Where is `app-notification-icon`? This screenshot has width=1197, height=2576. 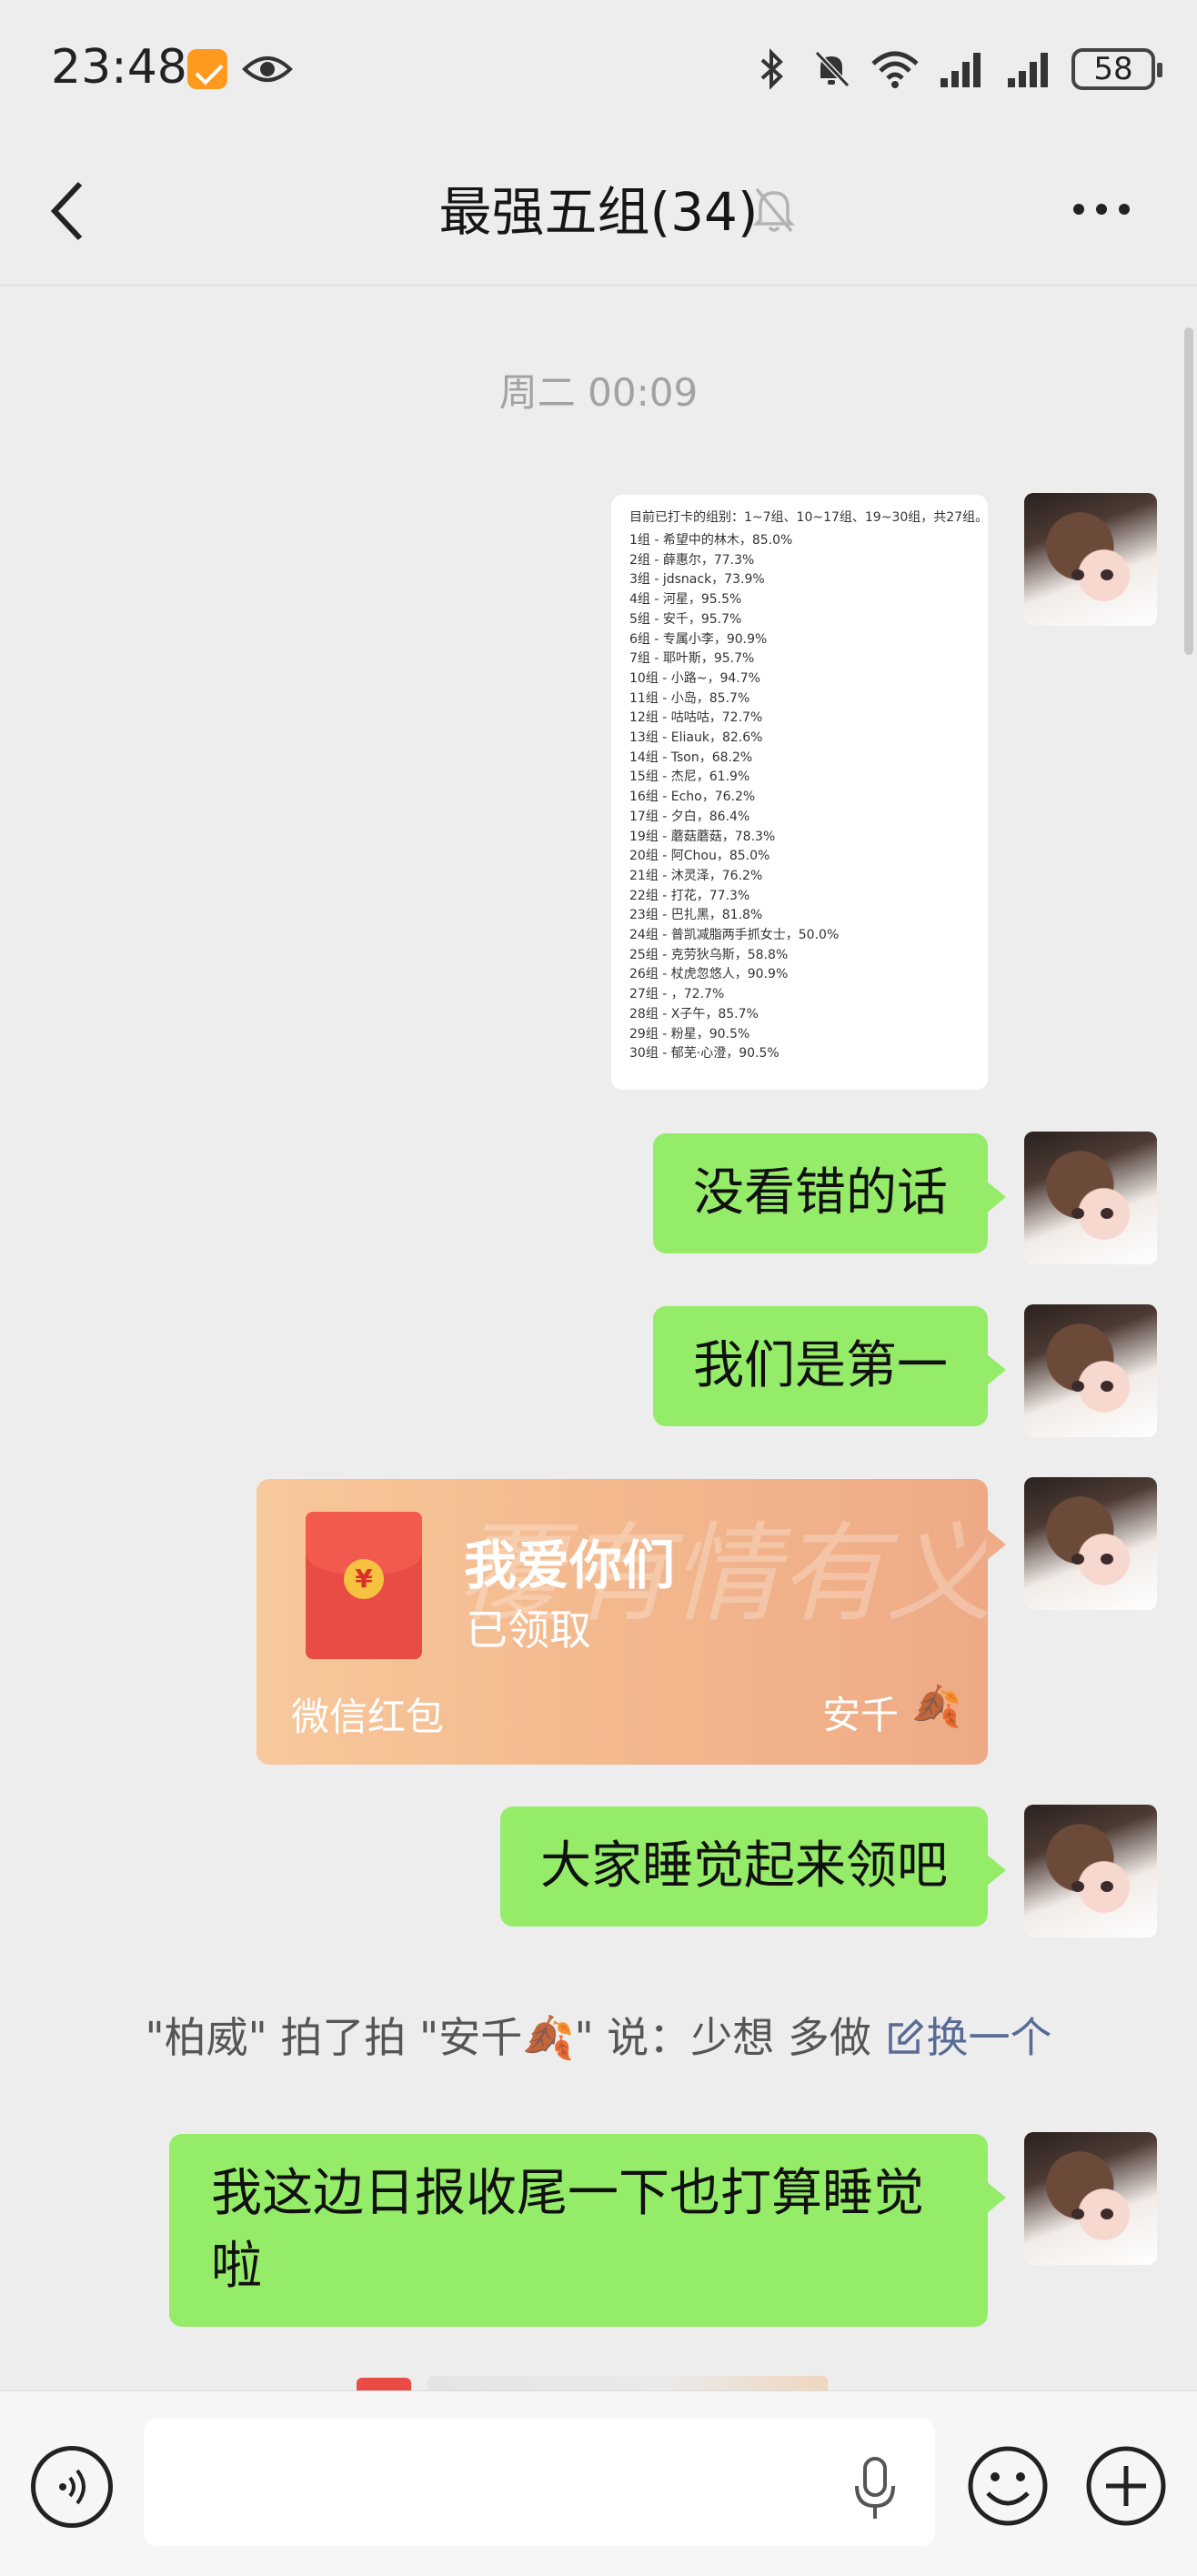
app-notification-icon is located at coordinates (207, 69).